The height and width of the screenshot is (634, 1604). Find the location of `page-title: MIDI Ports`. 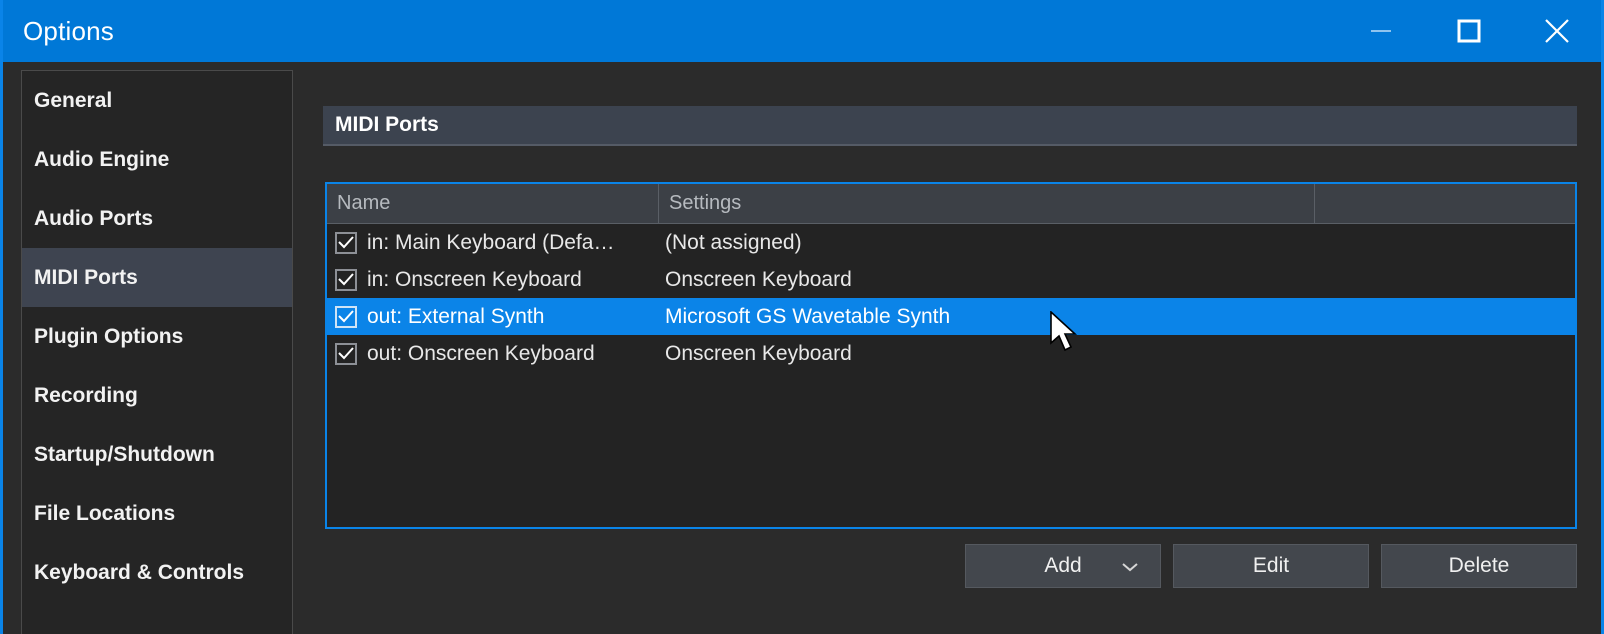

page-title: MIDI Ports is located at coordinates (387, 124).